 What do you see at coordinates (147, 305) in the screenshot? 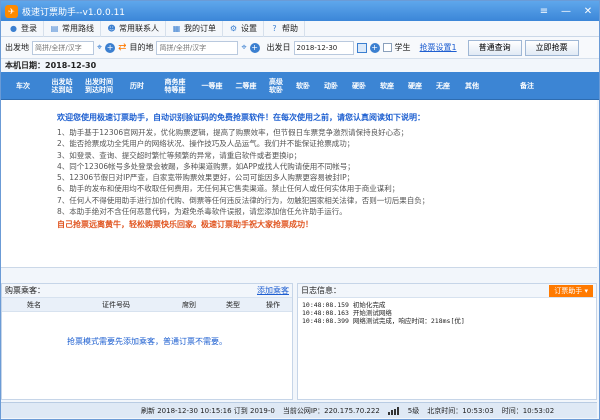
I see `passenger-table-header: 姓名 证件号码 席别 类型 操作` at bounding box center [147, 305].